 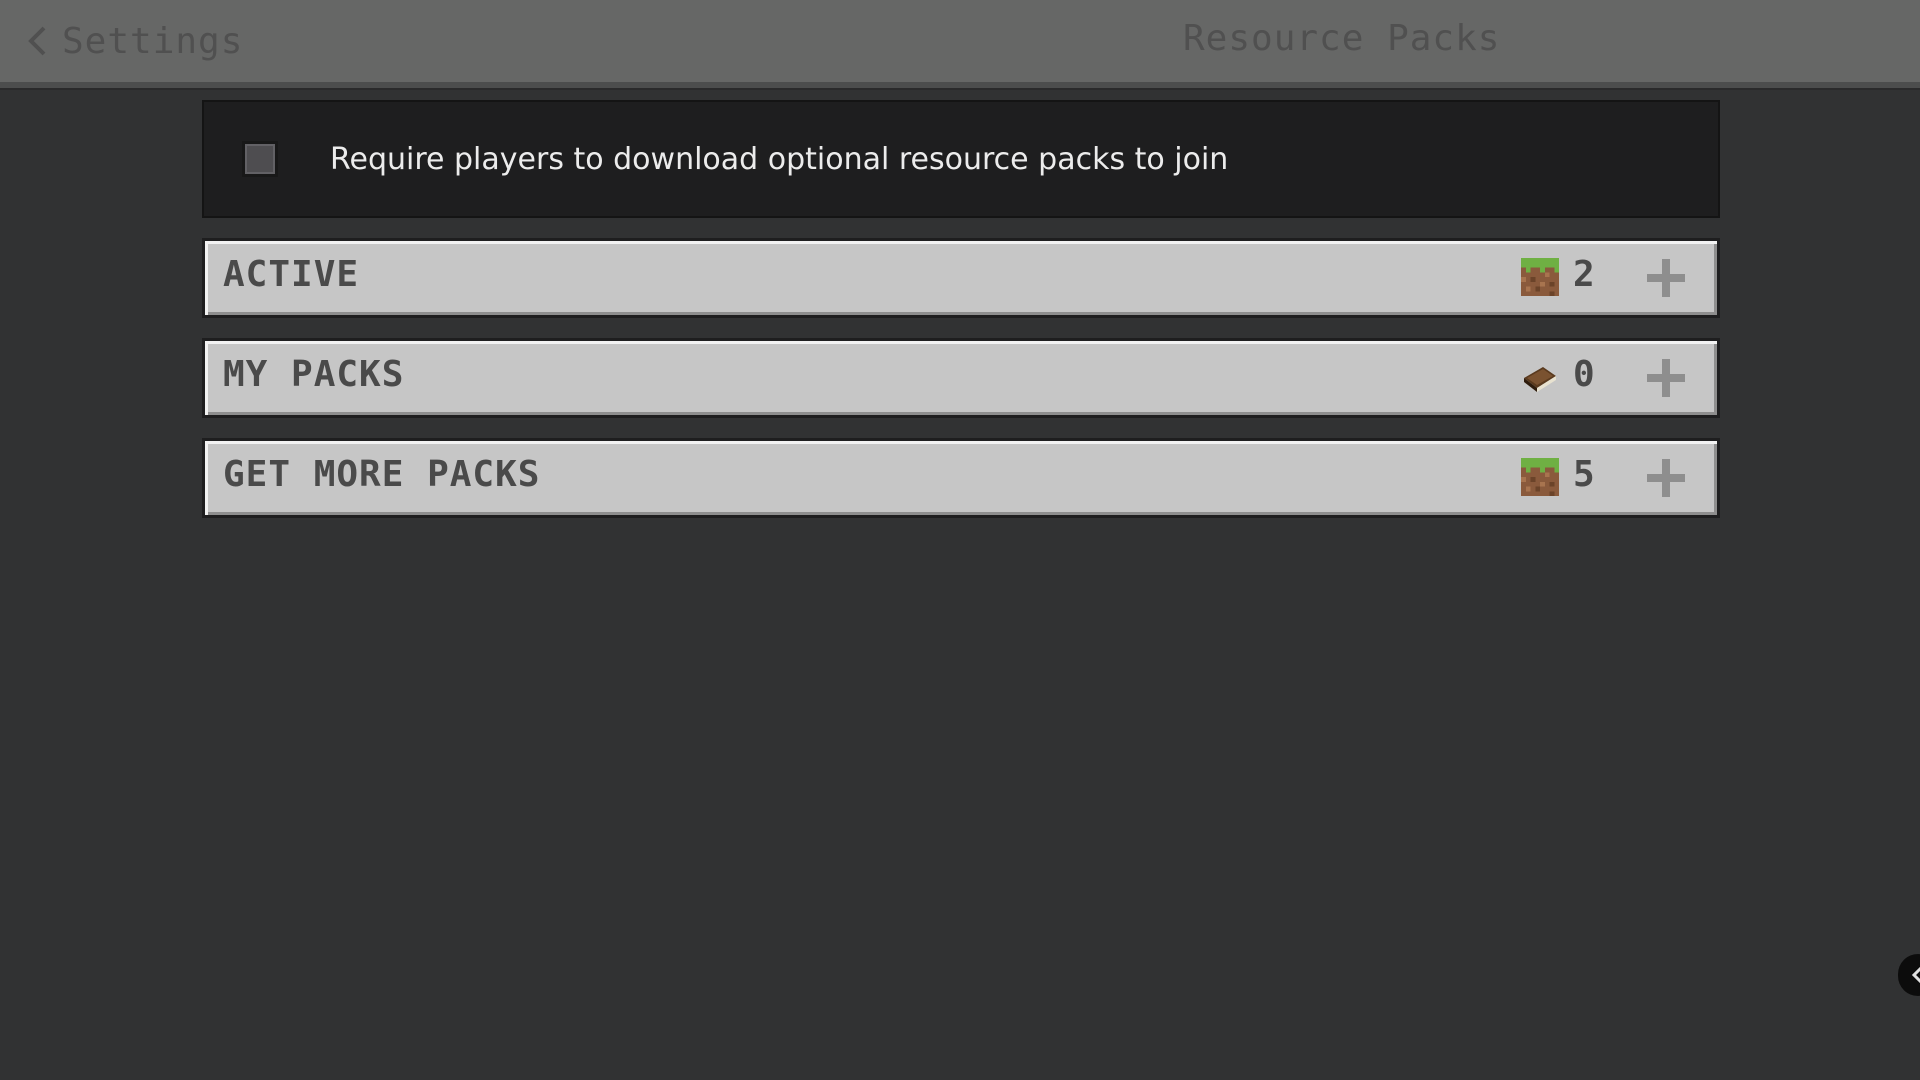 I want to click on section-label: GET MORE PACKS, so click(x=382, y=474).